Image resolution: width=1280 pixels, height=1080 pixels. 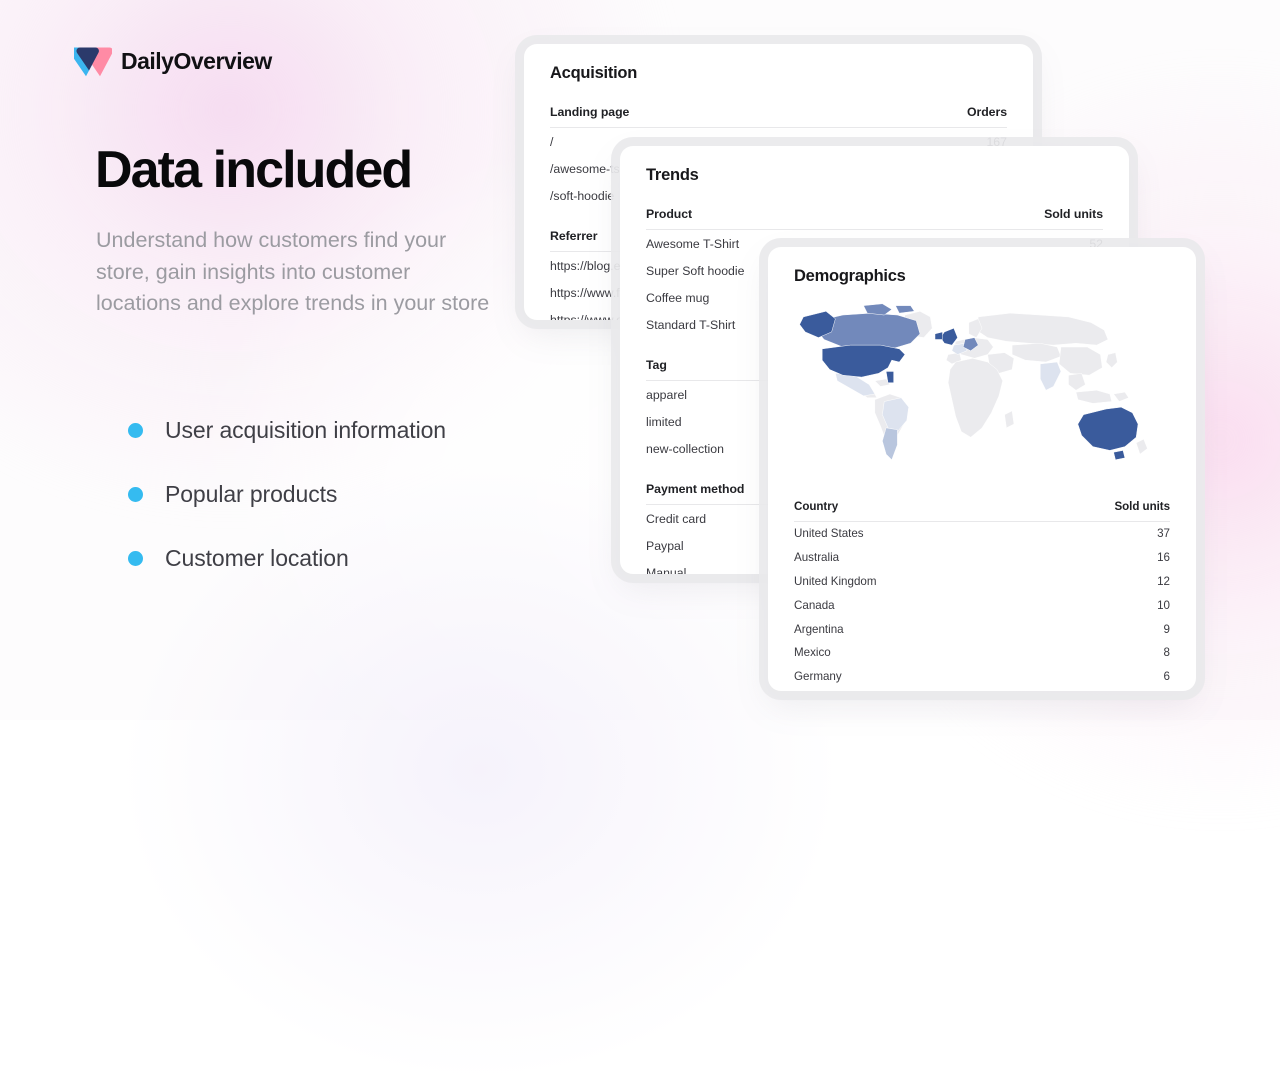 What do you see at coordinates (982, 534) in the screenshot?
I see `table-row: United States 37` at bounding box center [982, 534].